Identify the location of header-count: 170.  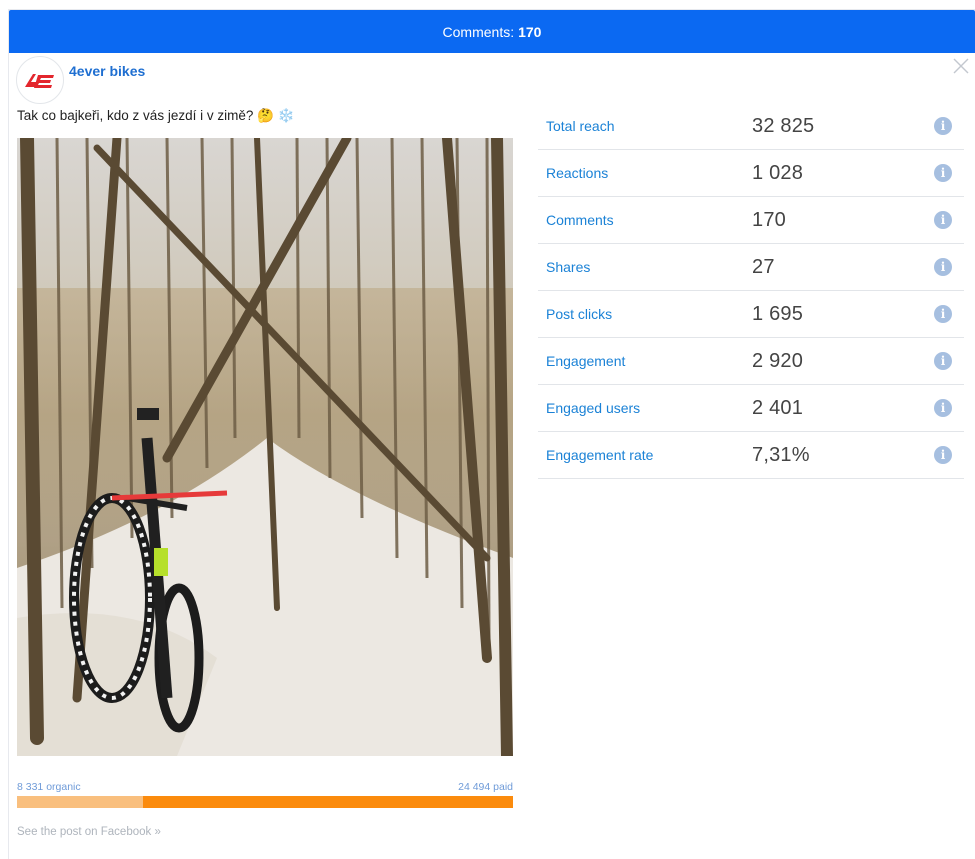
(530, 31).